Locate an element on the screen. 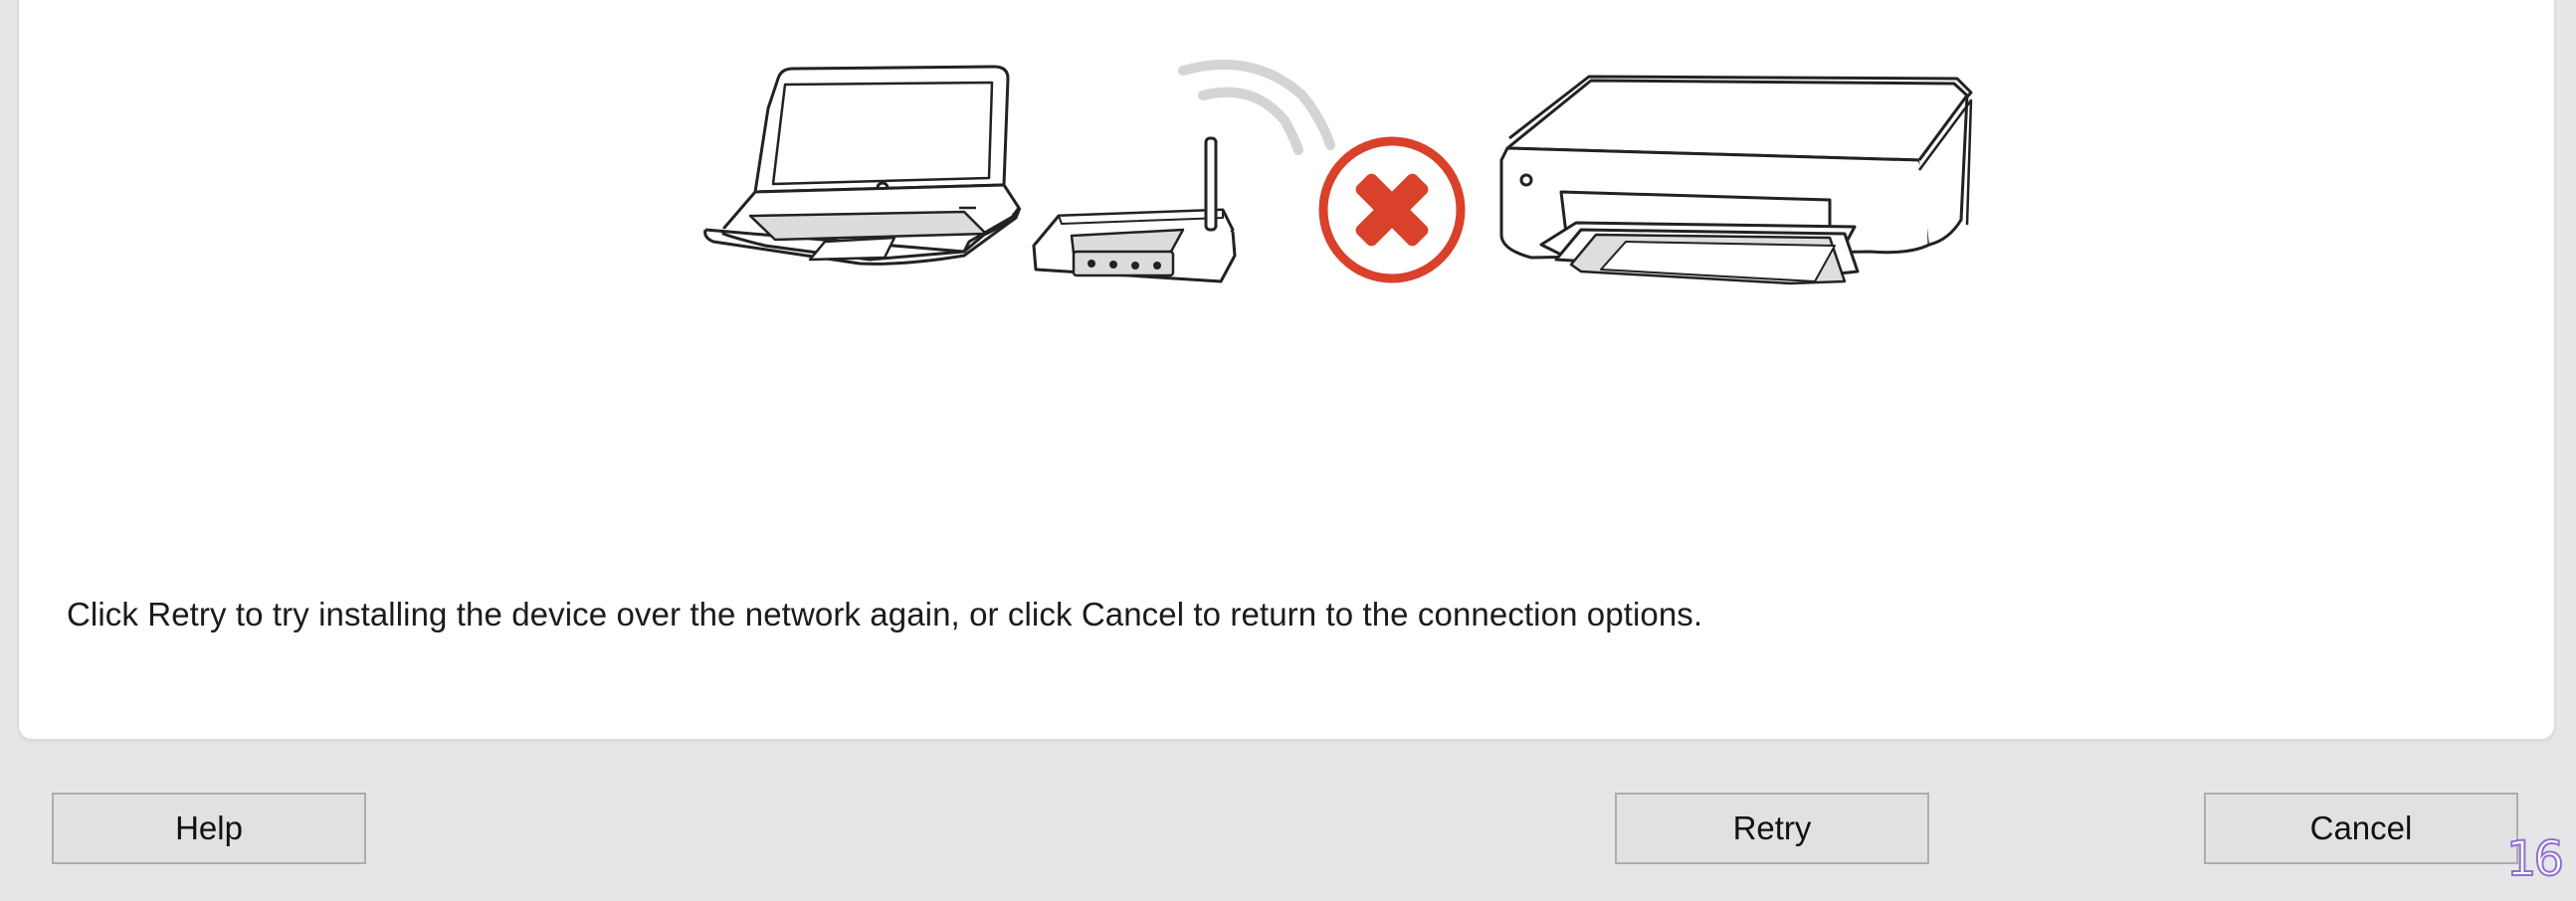 This screenshot has width=2576, height=901. connection-illustration is located at coordinates (1338, 172).